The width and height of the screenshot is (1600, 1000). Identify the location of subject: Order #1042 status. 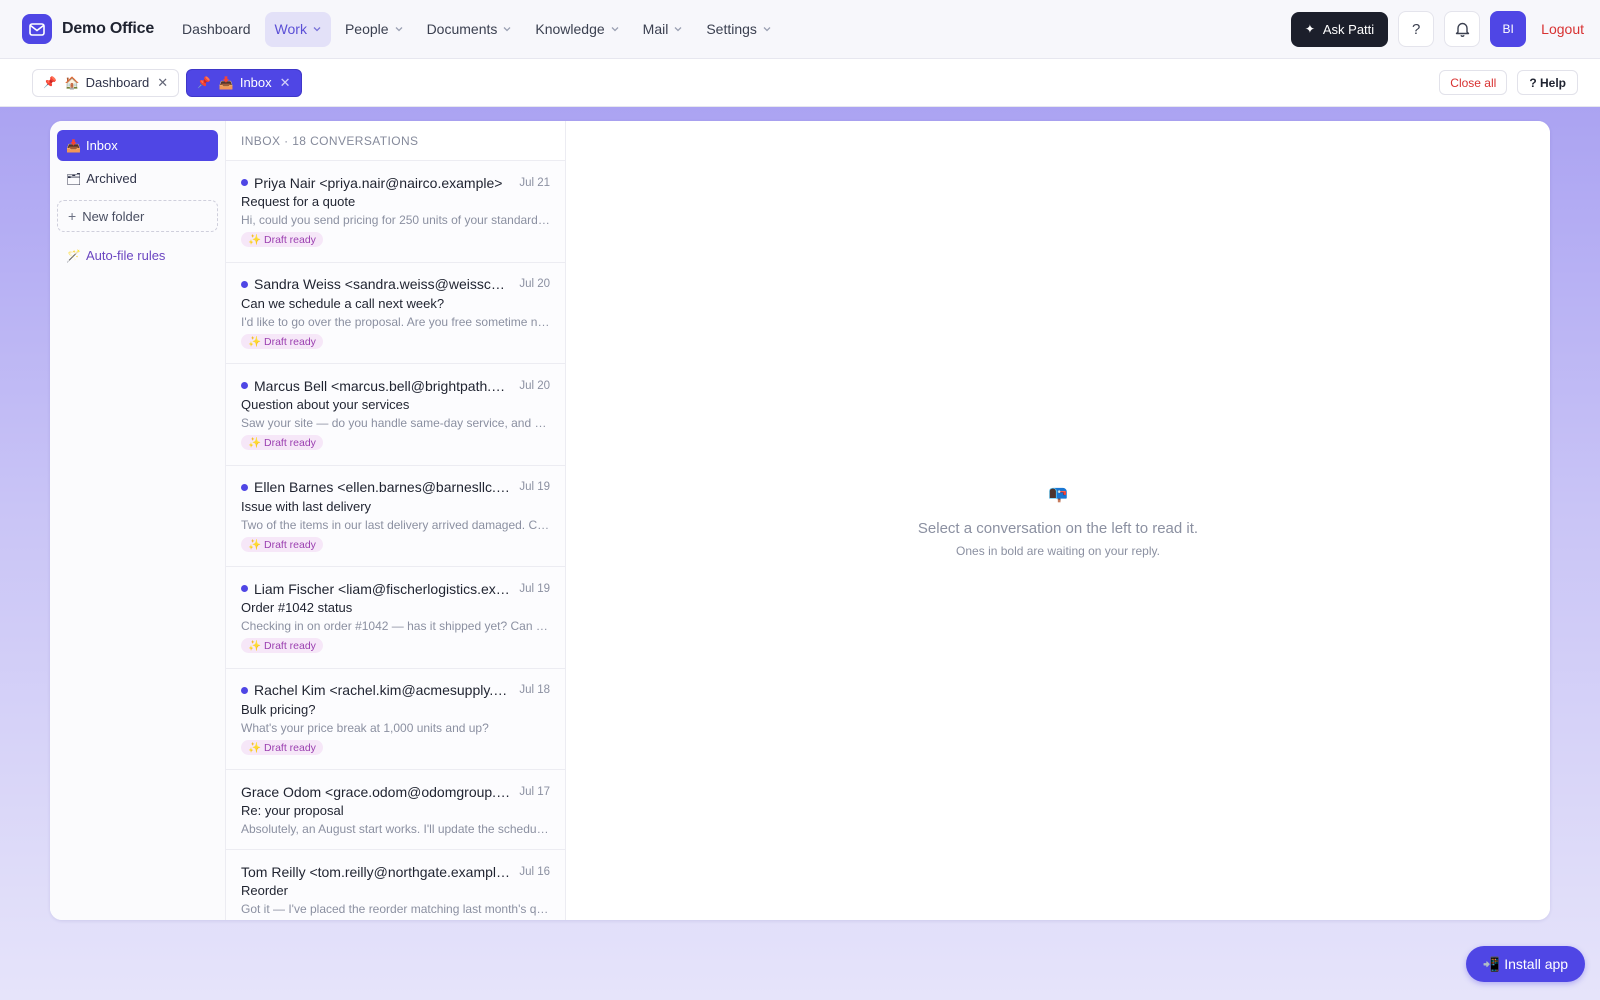
(297, 607).